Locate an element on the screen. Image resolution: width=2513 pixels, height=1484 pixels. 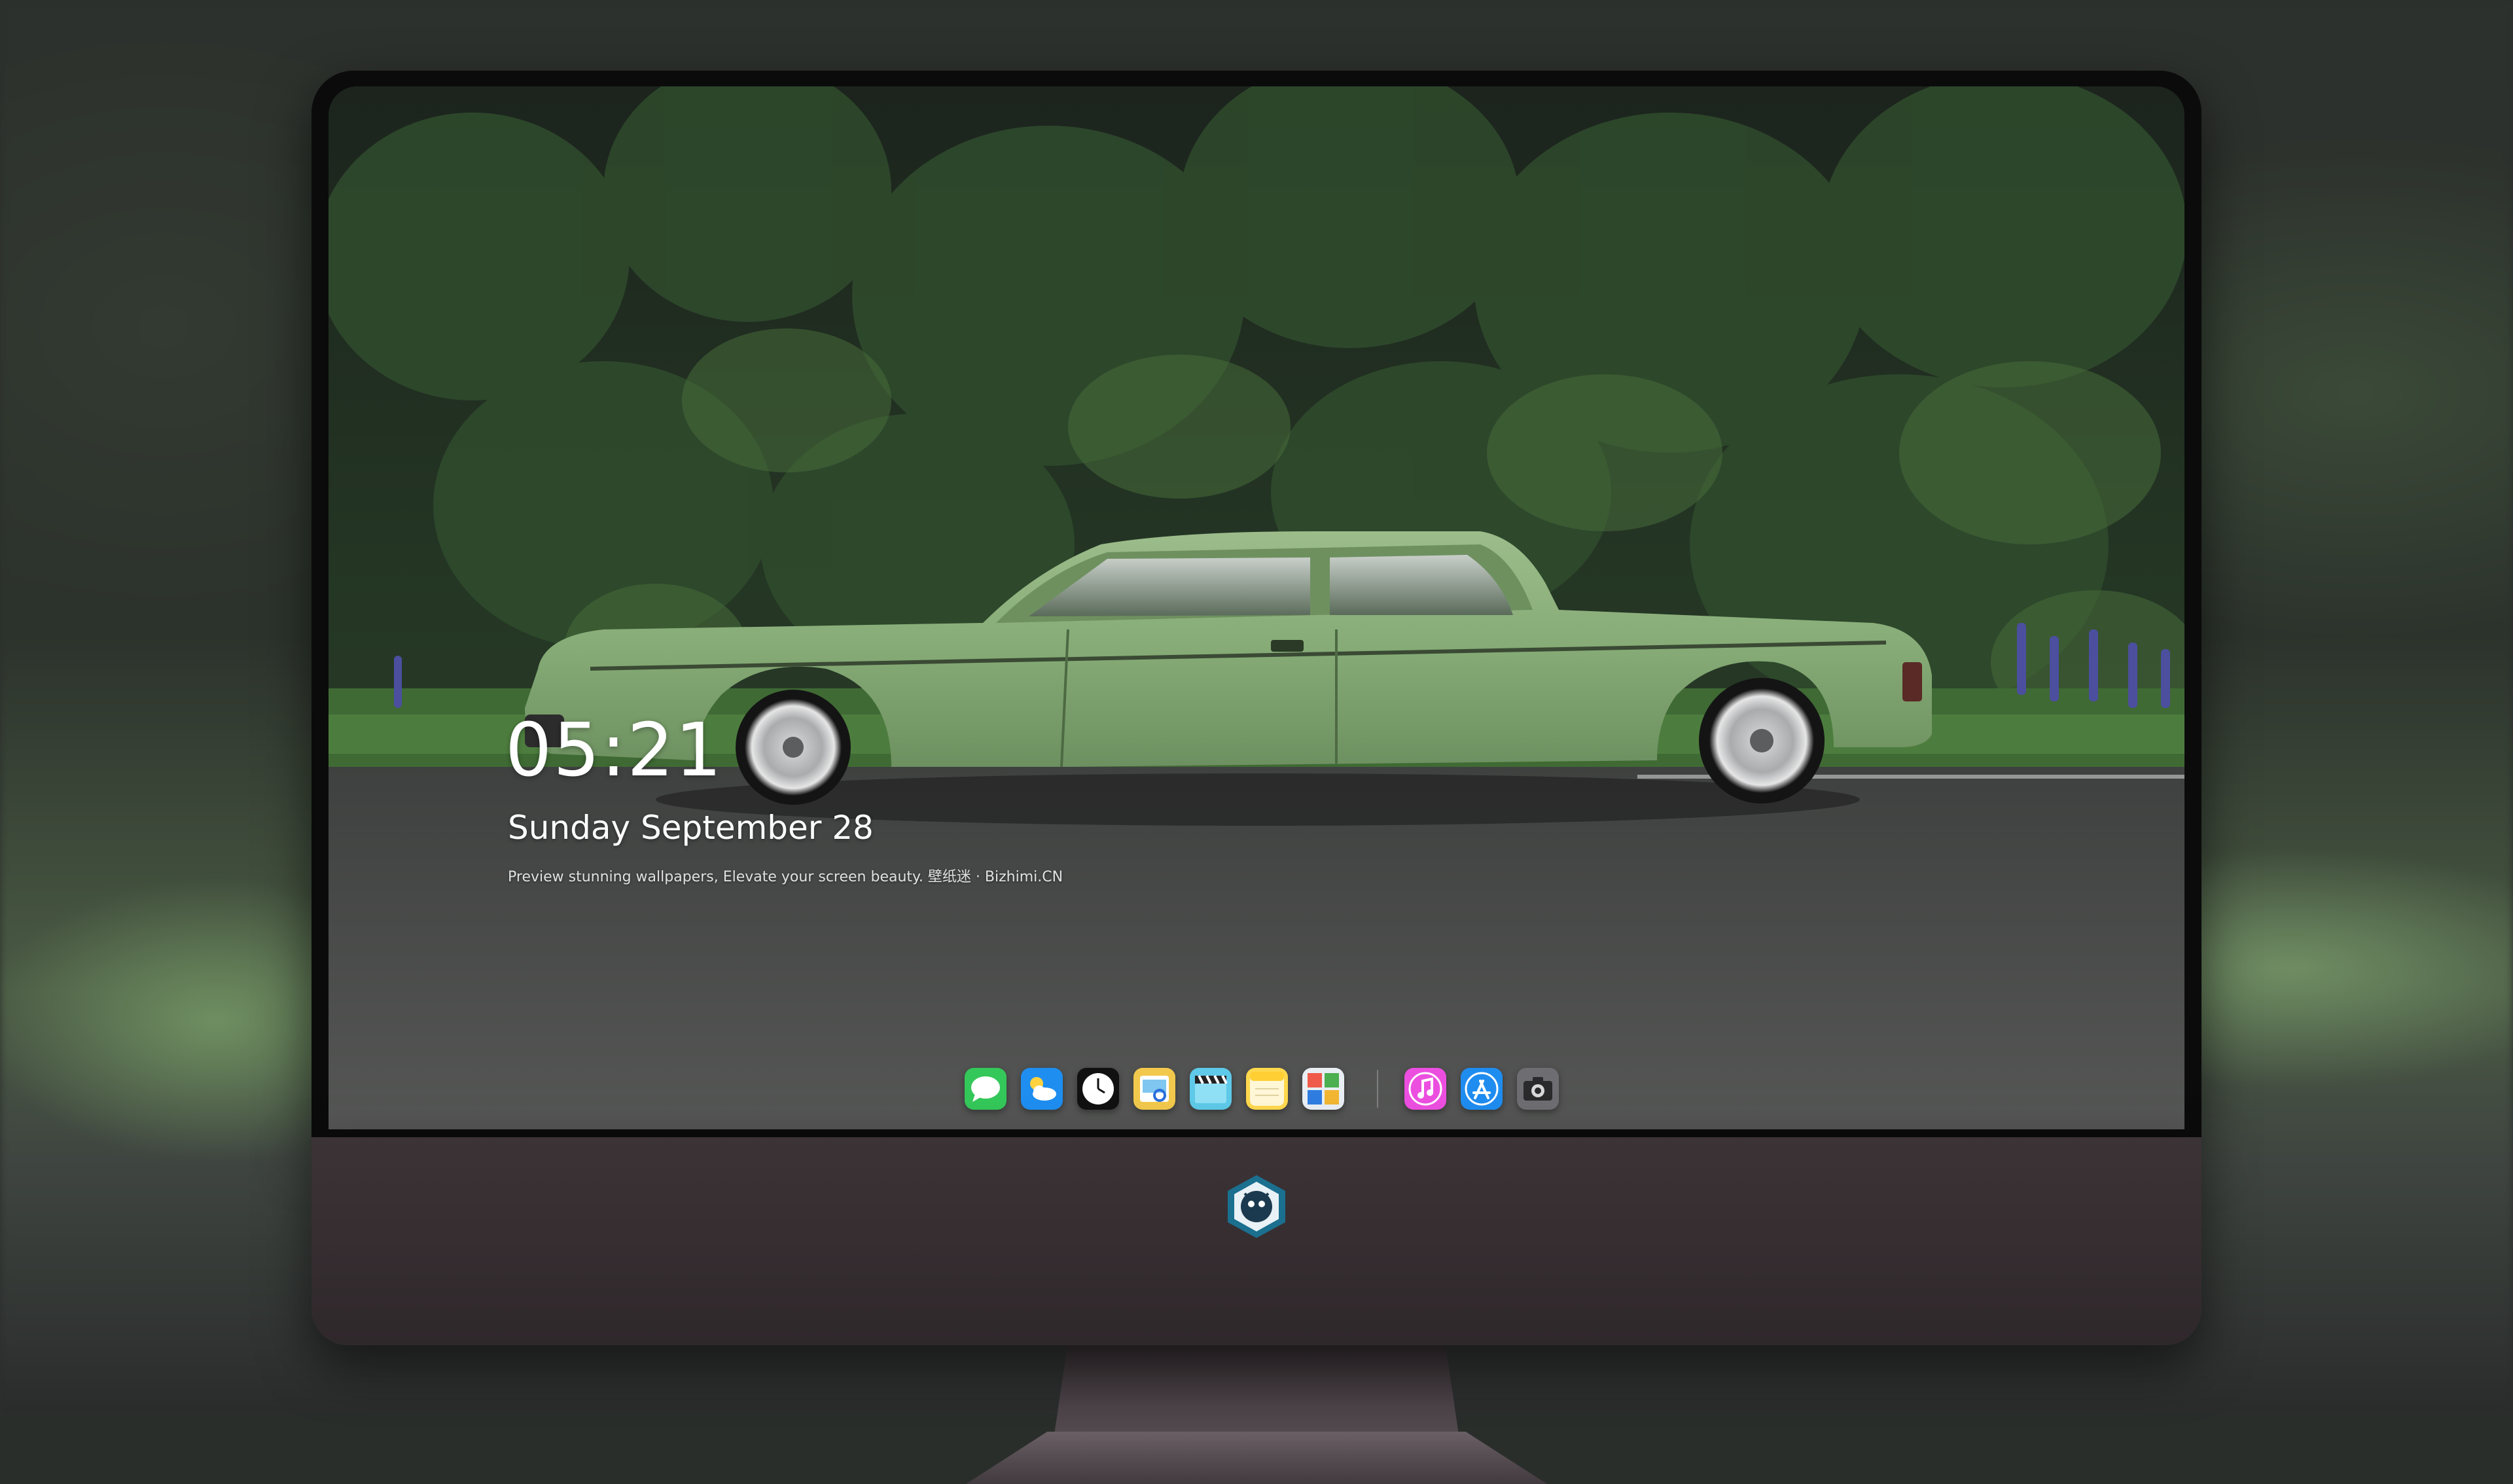
dock-app-notes is located at coordinates (1267, 1089).